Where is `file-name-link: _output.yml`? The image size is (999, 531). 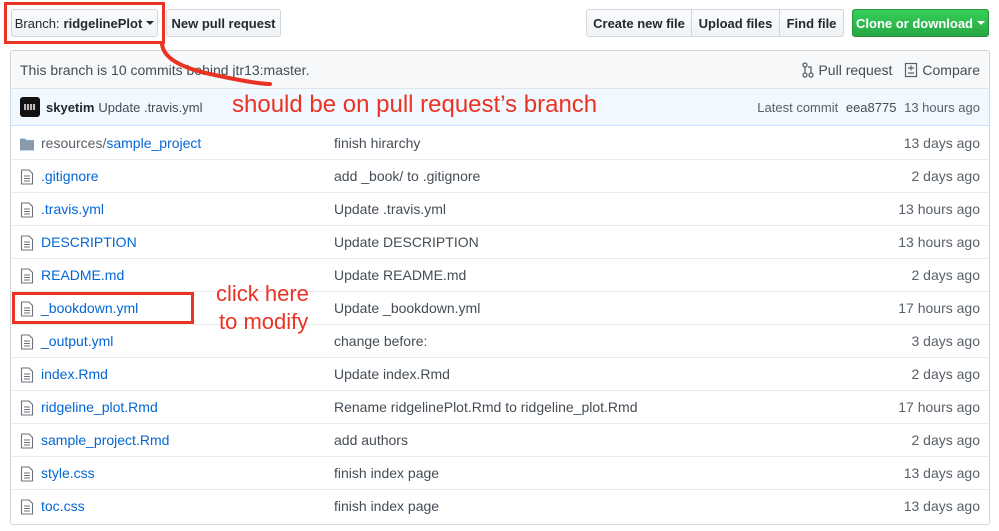
file-name-link: _output.yml is located at coordinates (77, 341).